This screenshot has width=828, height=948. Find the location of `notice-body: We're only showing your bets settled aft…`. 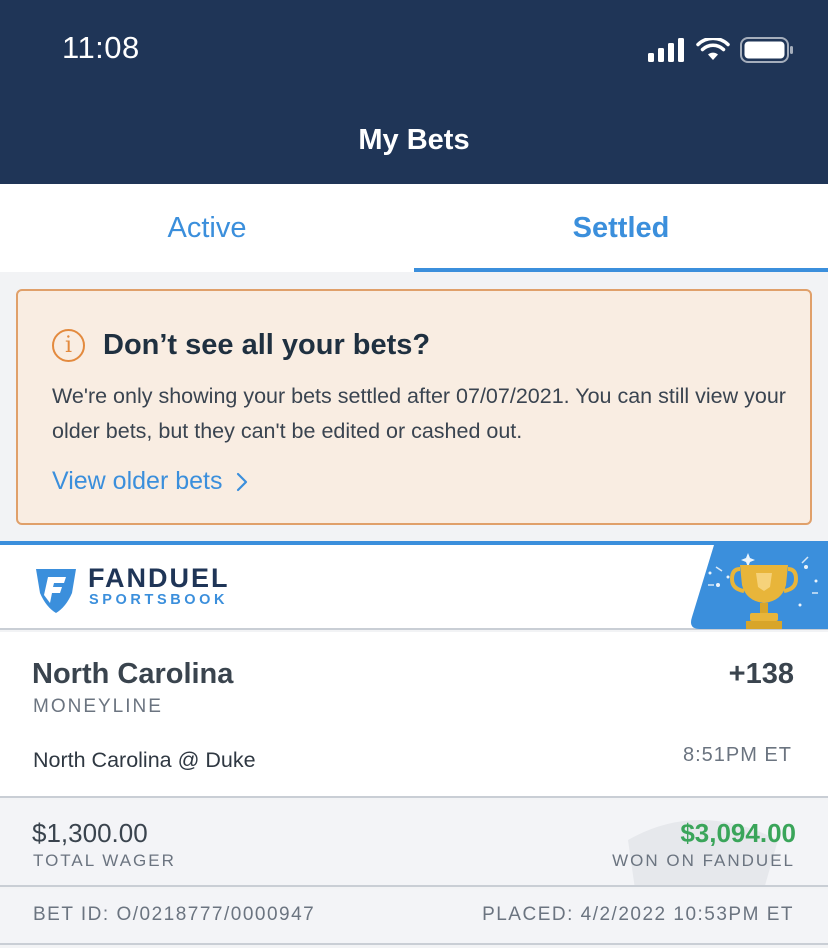

notice-body: We're only showing your bets settled aft… is located at coordinates (419, 413).